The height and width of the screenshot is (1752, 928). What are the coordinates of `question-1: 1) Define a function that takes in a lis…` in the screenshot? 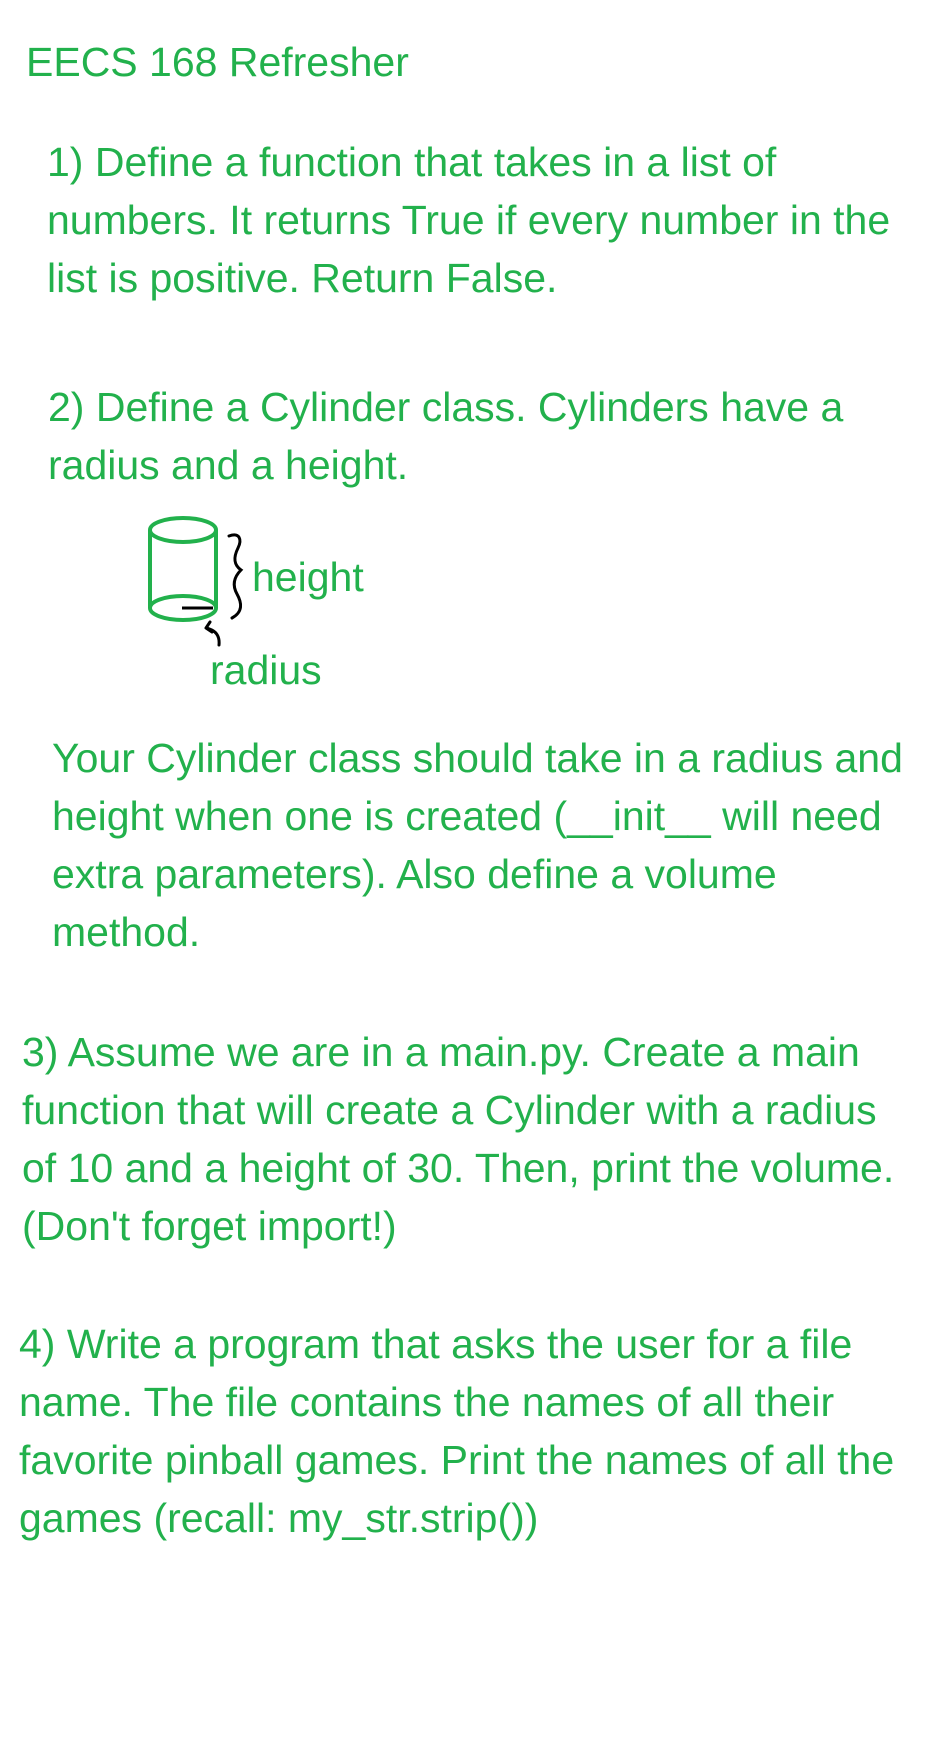 It's located at (469, 220).